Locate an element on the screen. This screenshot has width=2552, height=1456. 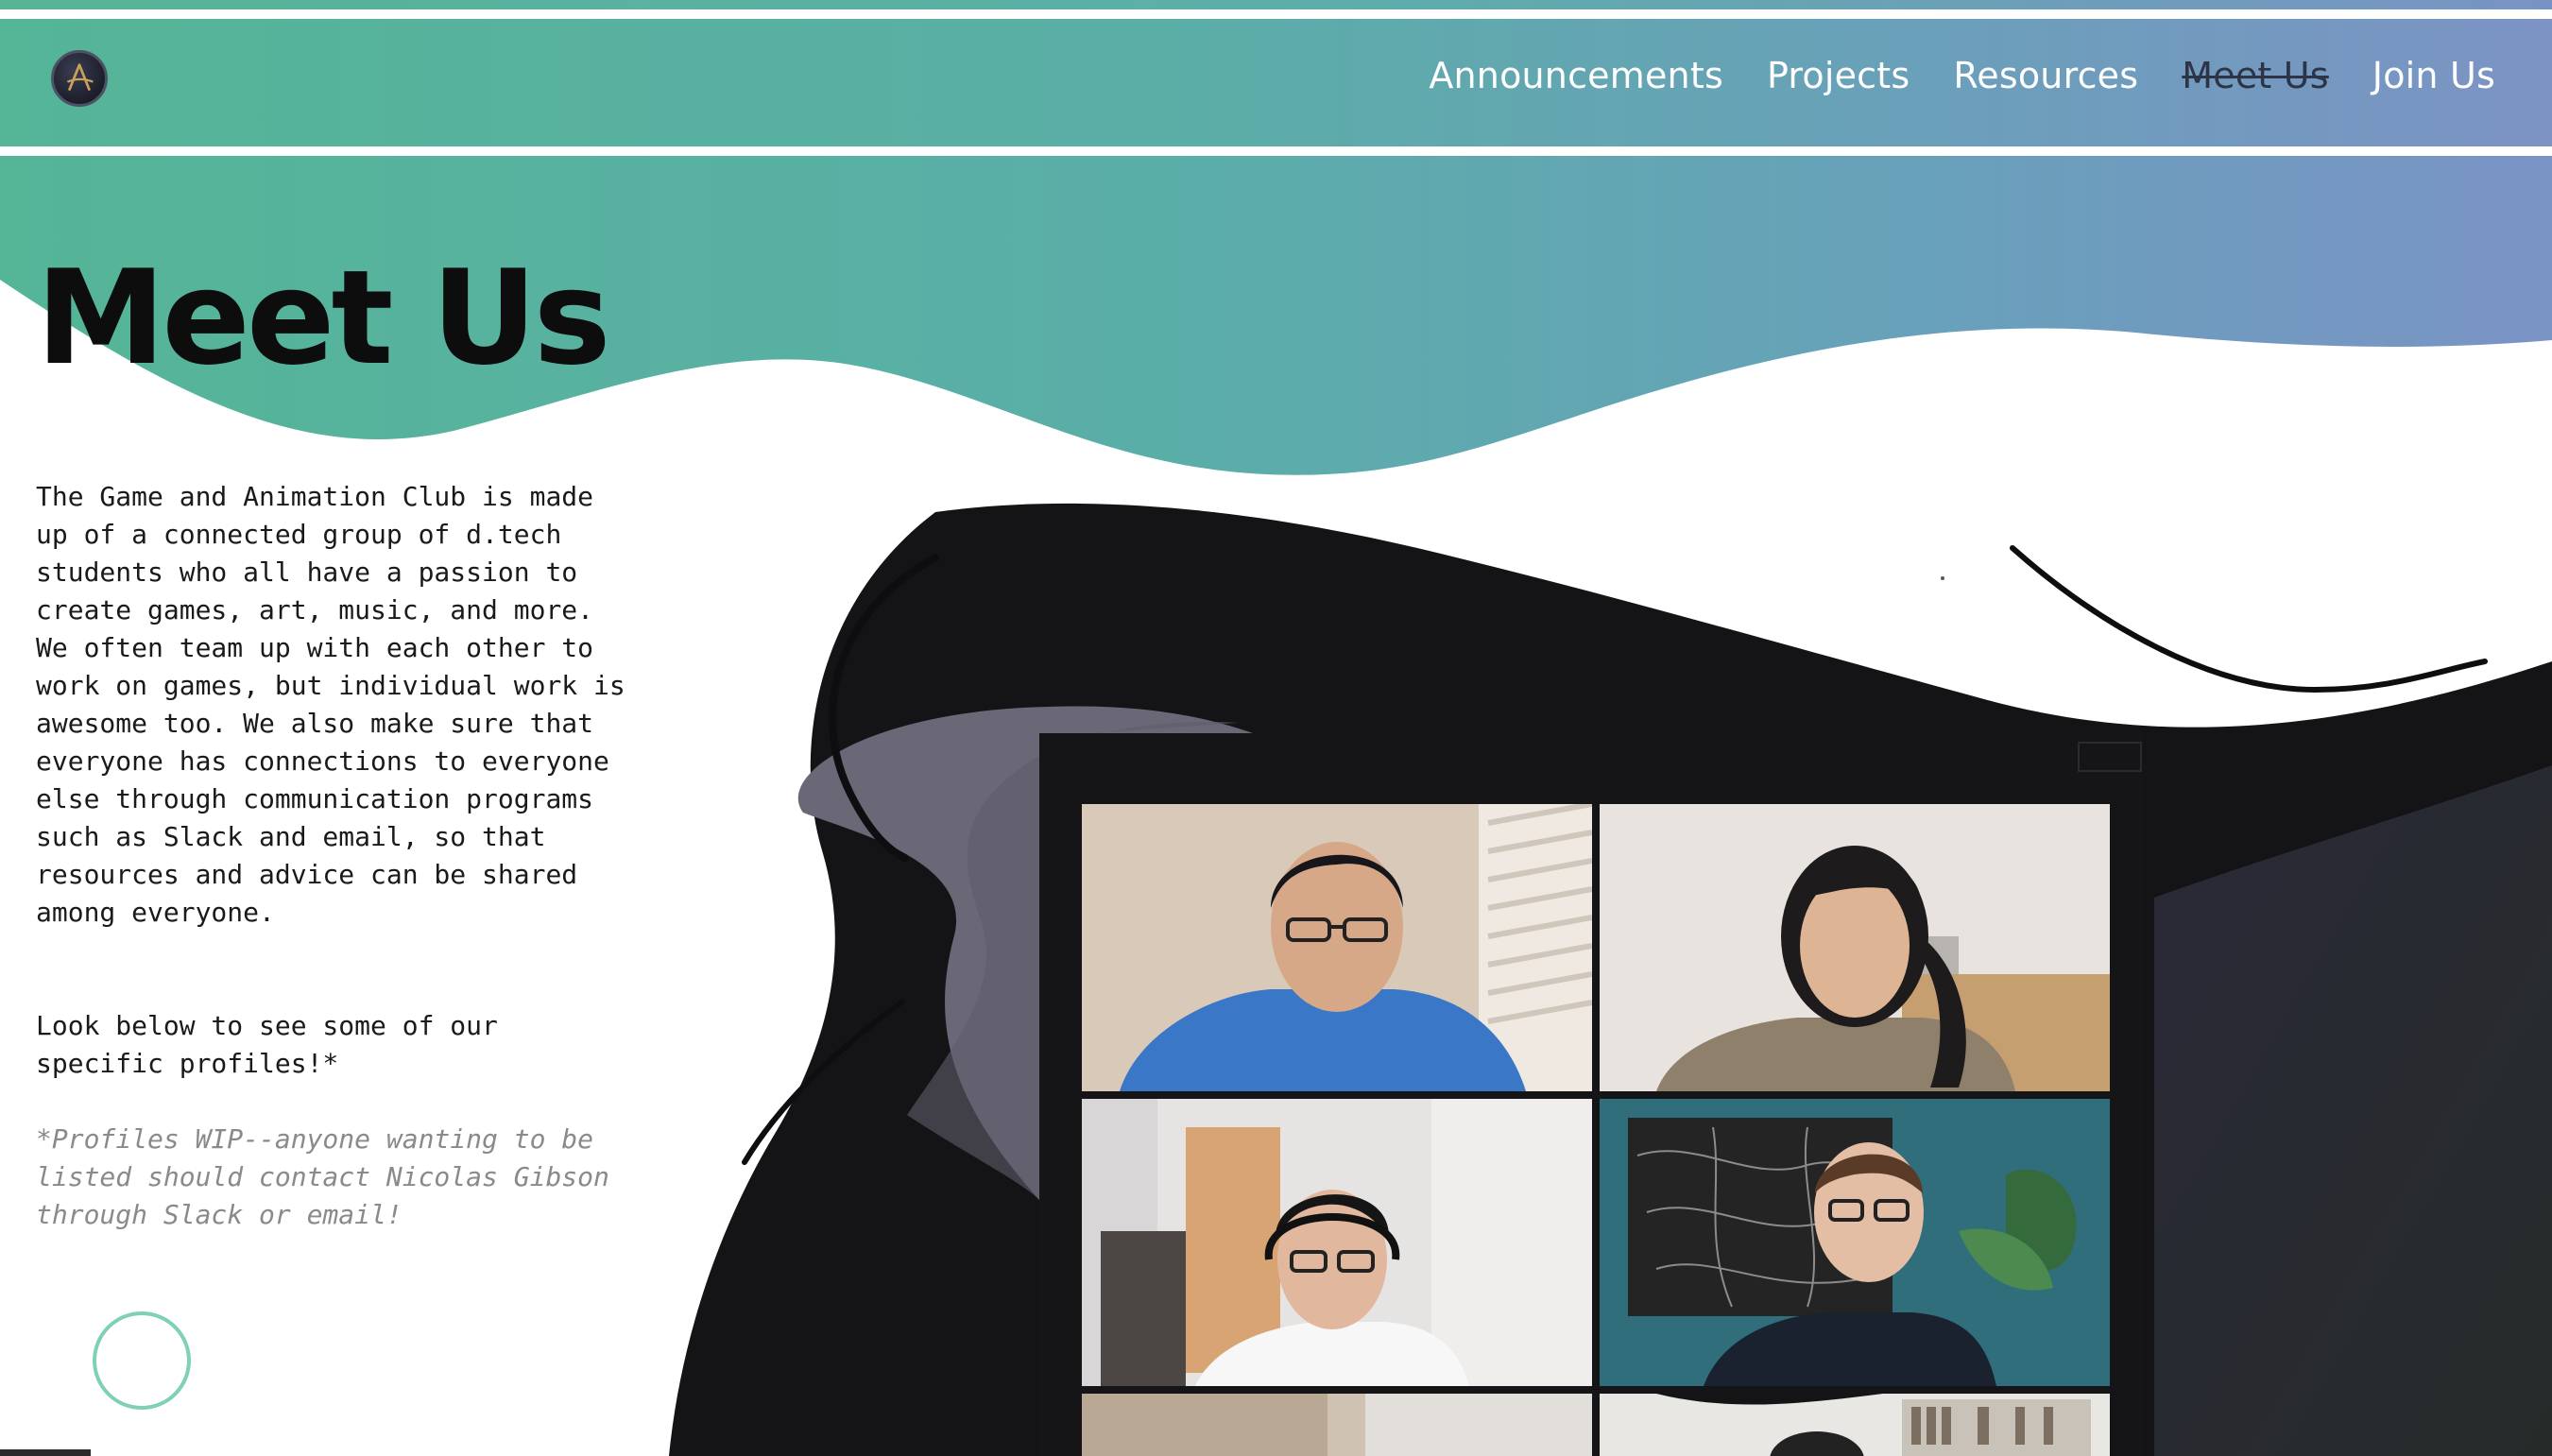
nav-link-projects: Projects is located at coordinates (1838, 75).